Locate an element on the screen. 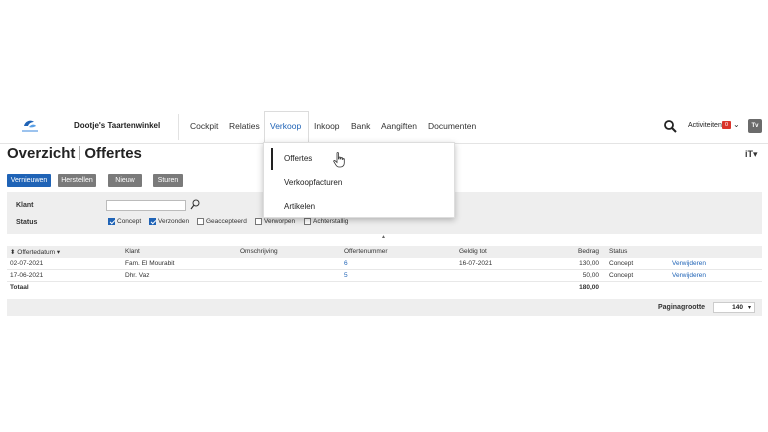 The image size is (768, 432). total-label: Totaal is located at coordinates (19, 287).